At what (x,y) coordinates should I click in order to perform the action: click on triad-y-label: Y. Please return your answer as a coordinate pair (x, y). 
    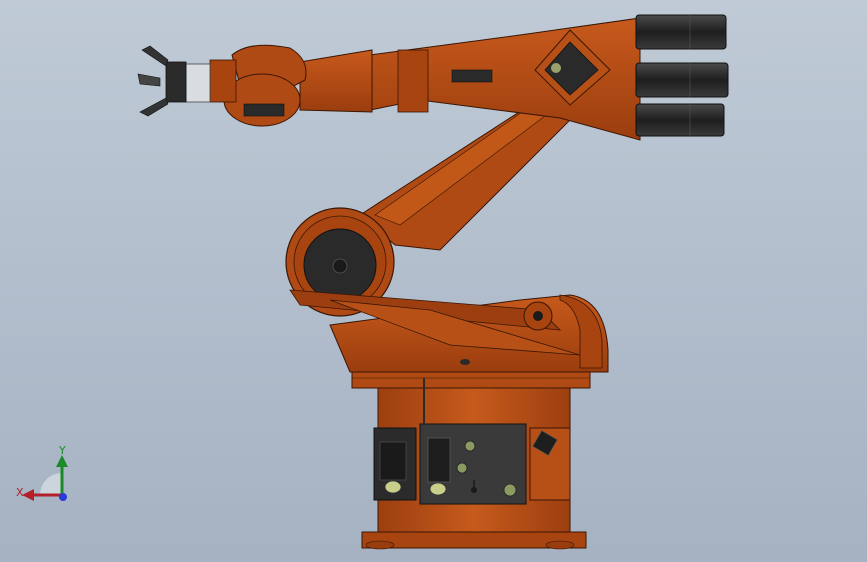
    Looking at the image, I should click on (62, 450).